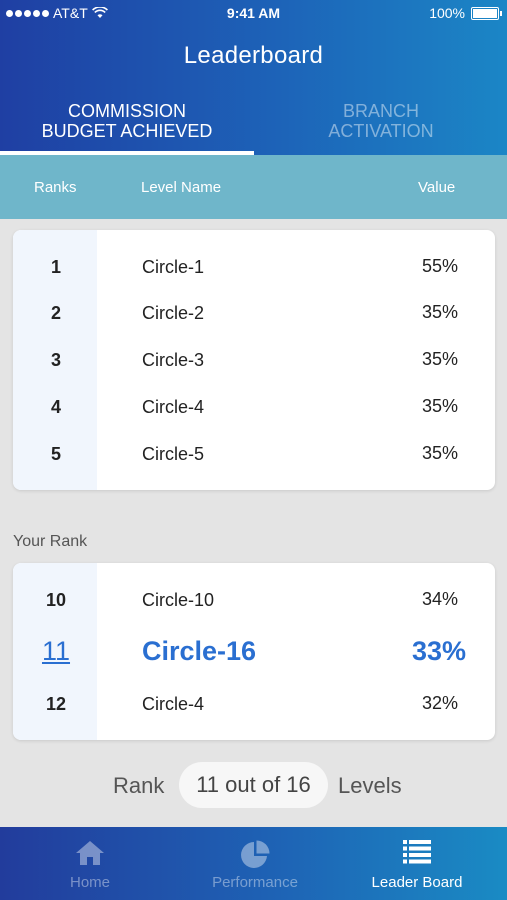  Describe the element at coordinates (254, 313) in the screenshot. I see `table-row: 2 Circle-2 35%` at that location.